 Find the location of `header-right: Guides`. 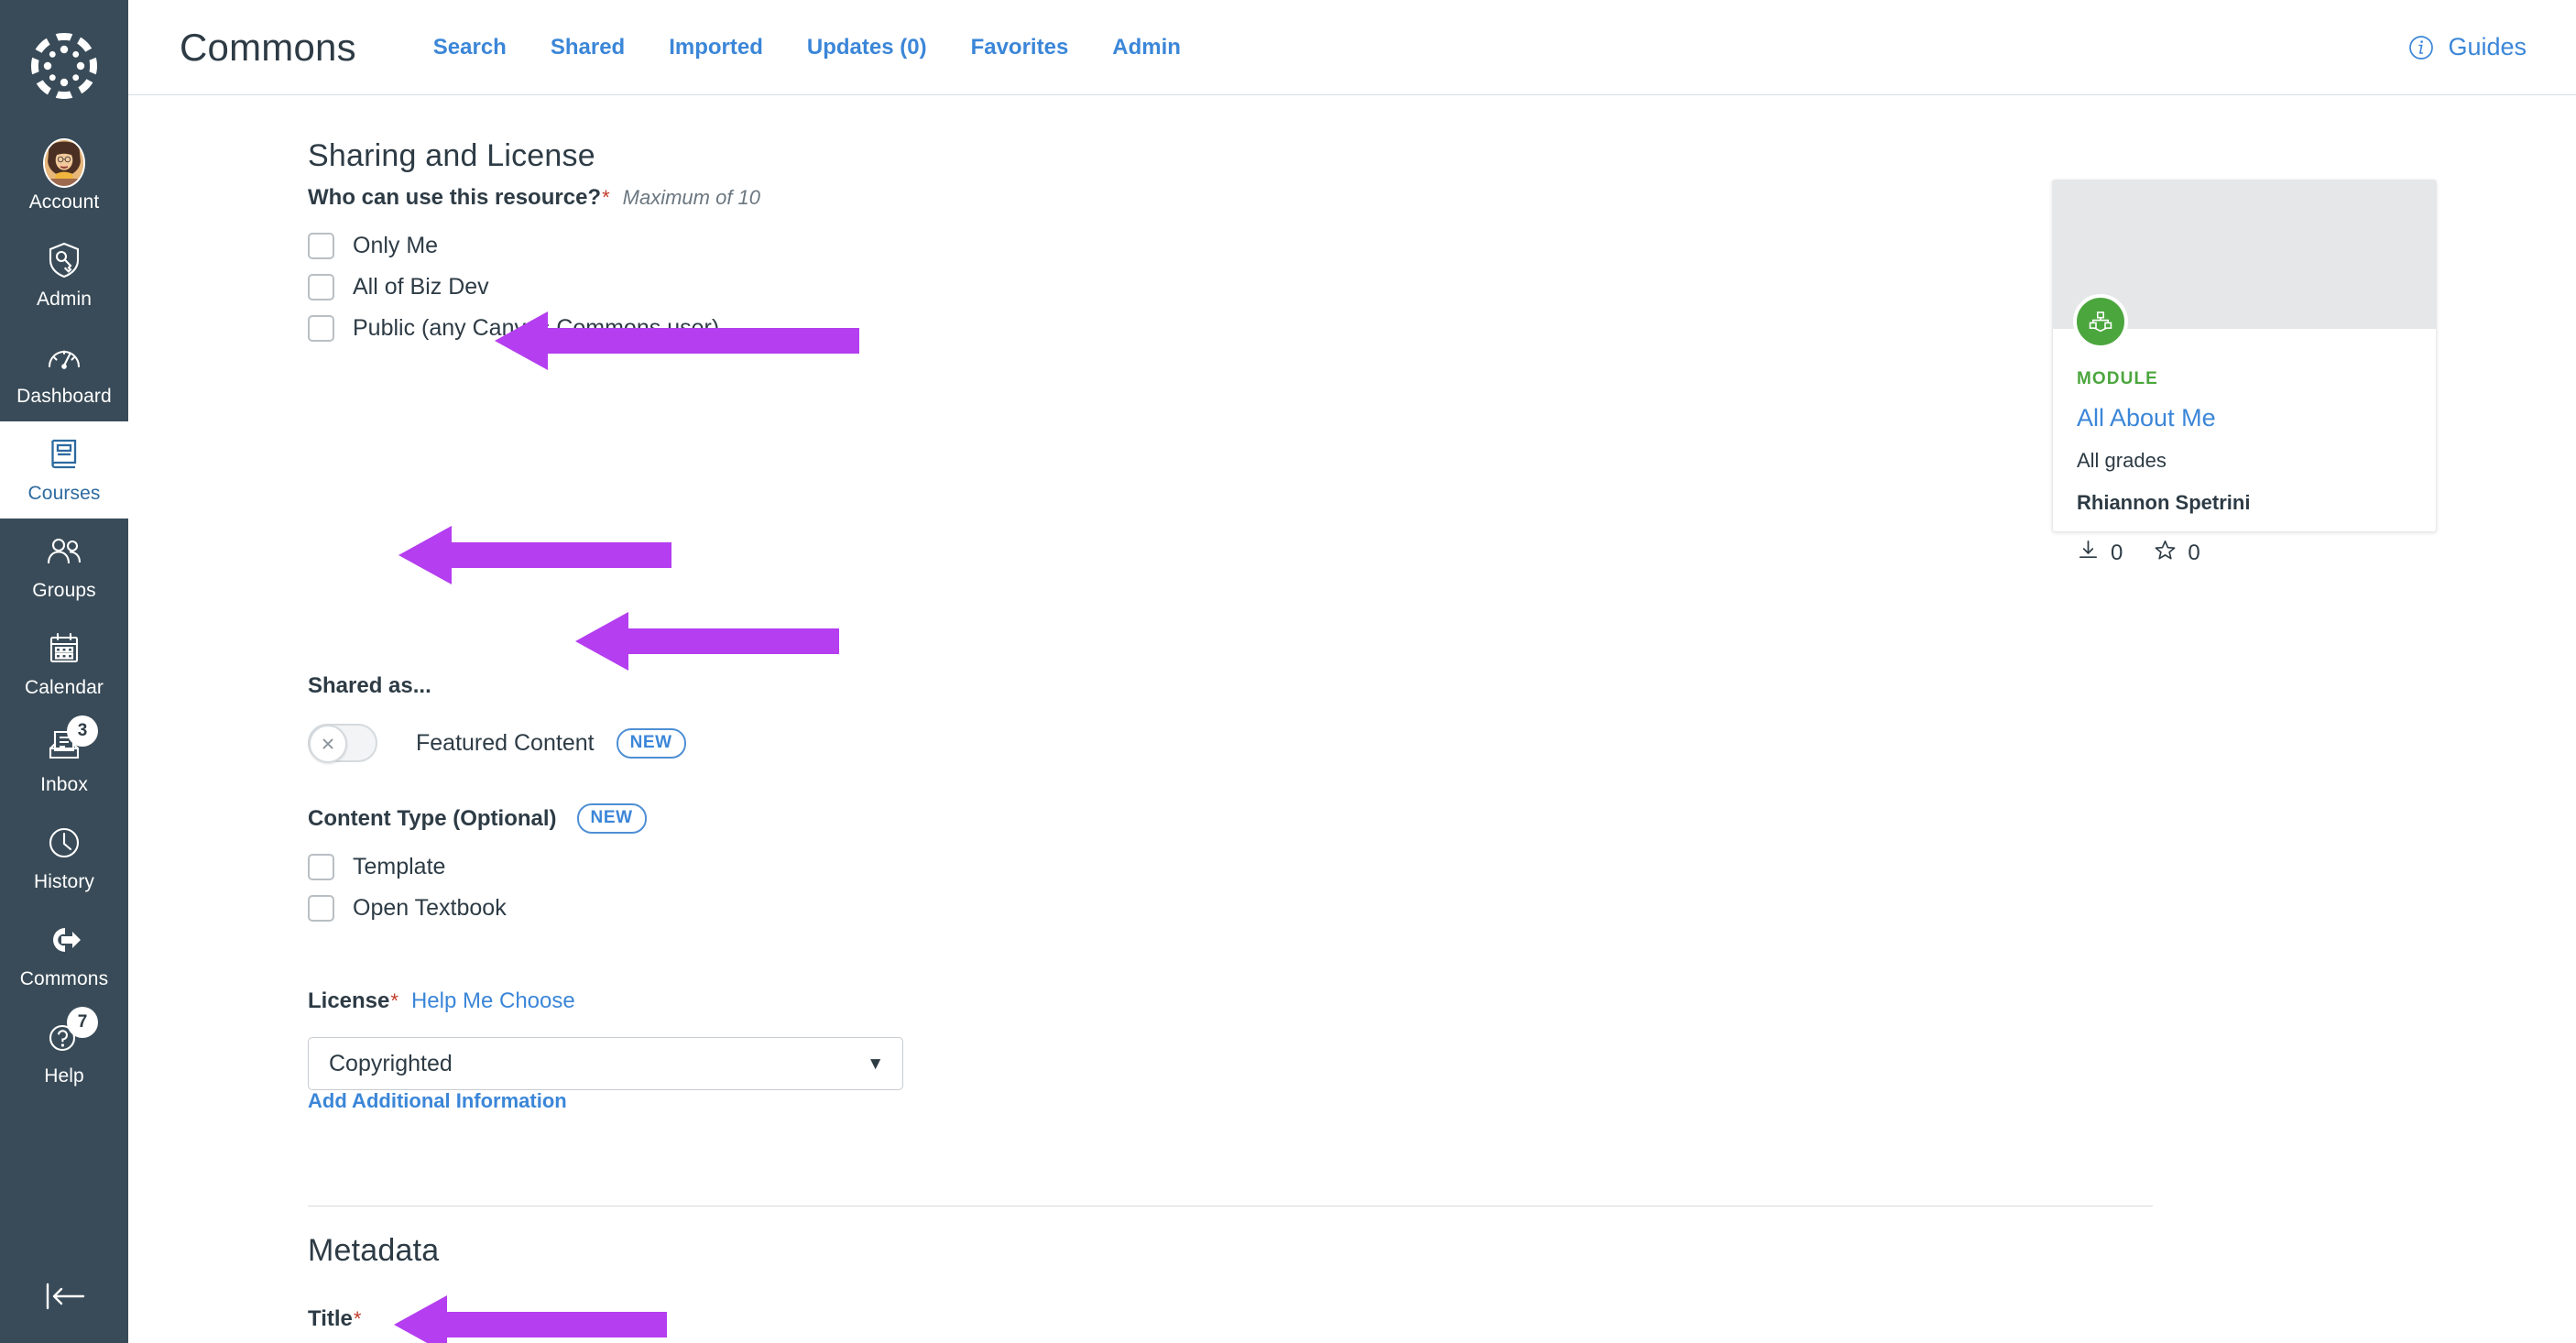

header-right: Guides is located at coordinates (2475, 47).